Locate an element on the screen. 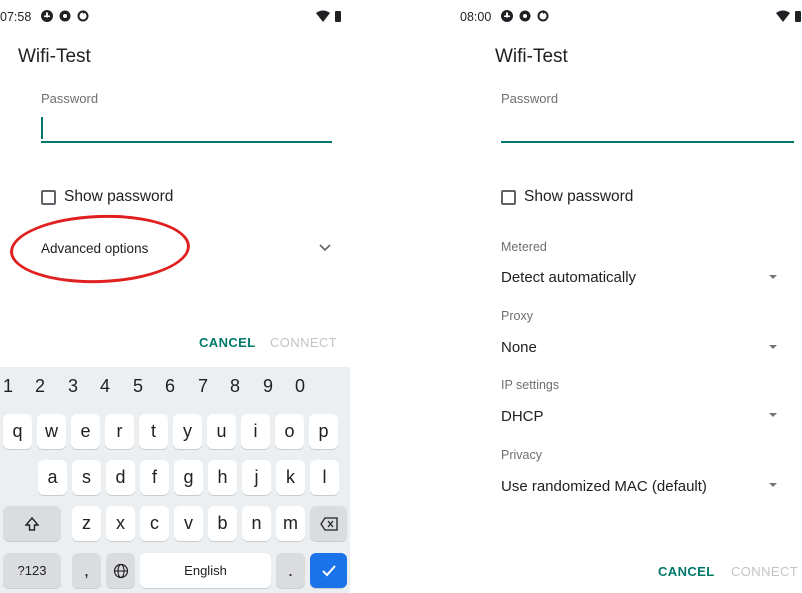  shift-key is located at coordinates (32, 523).